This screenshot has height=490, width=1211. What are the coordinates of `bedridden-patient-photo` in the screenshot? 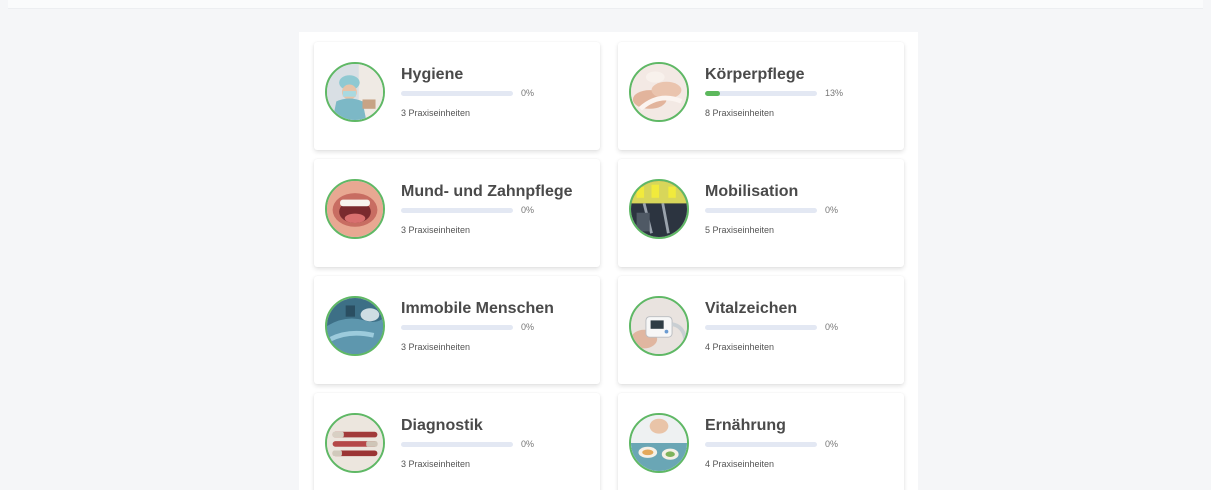 It's located at (355, 326).